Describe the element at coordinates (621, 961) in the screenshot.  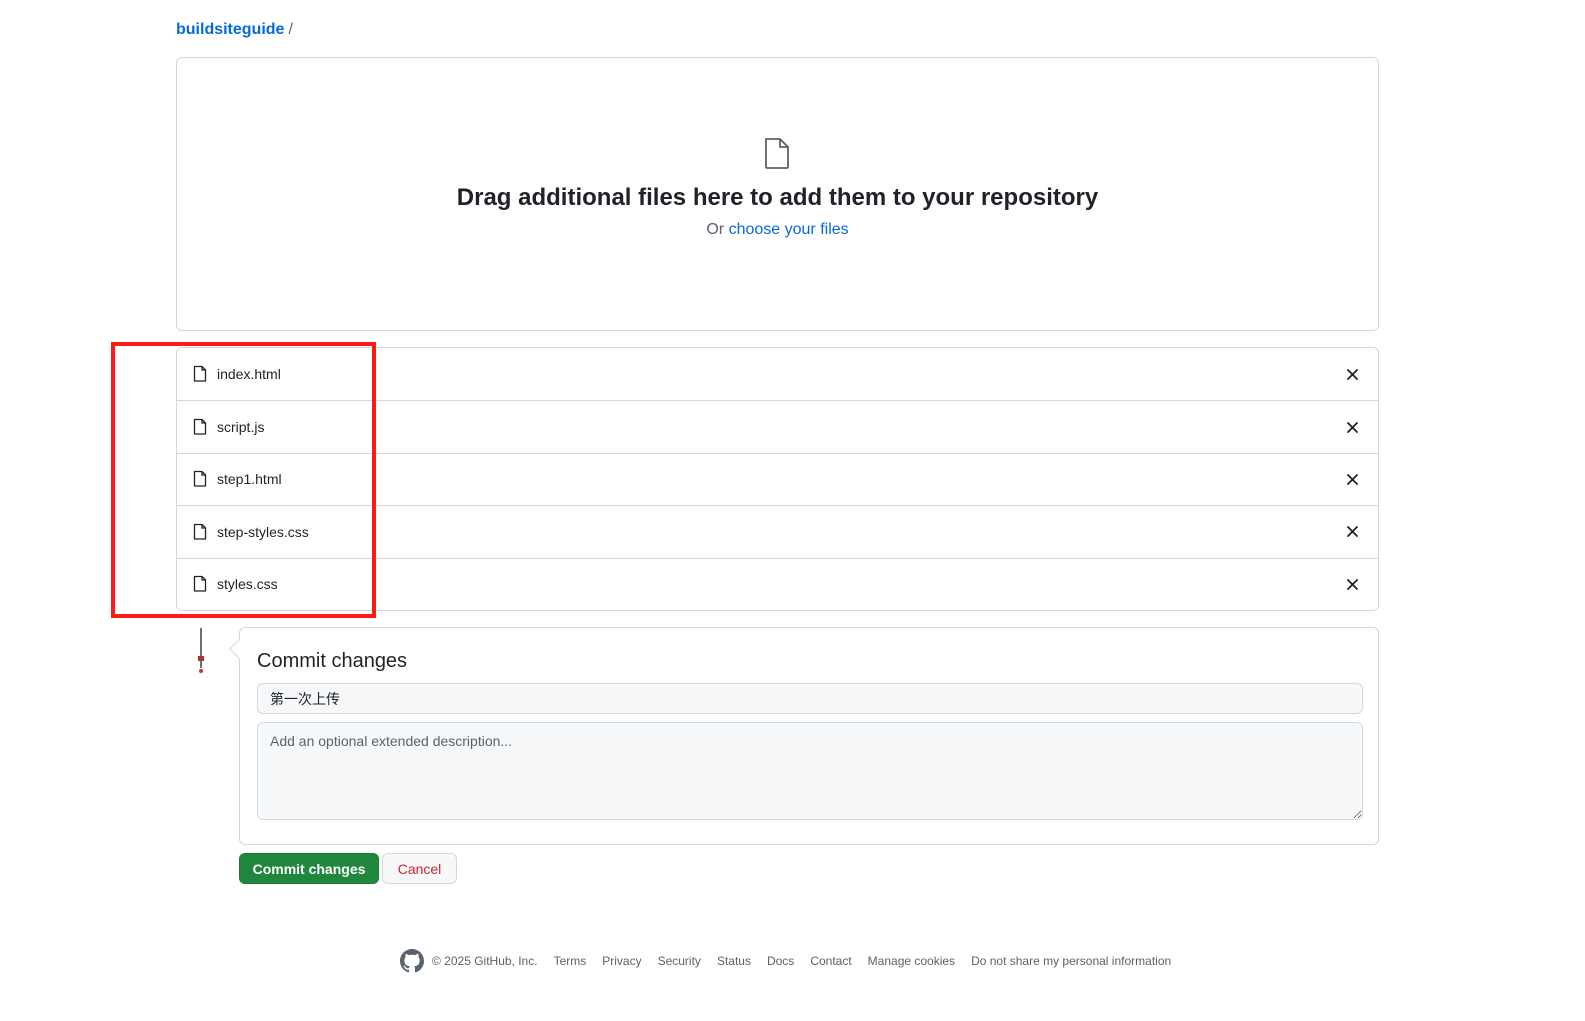
I see `footer-link-privacy: Privacy` at that location.